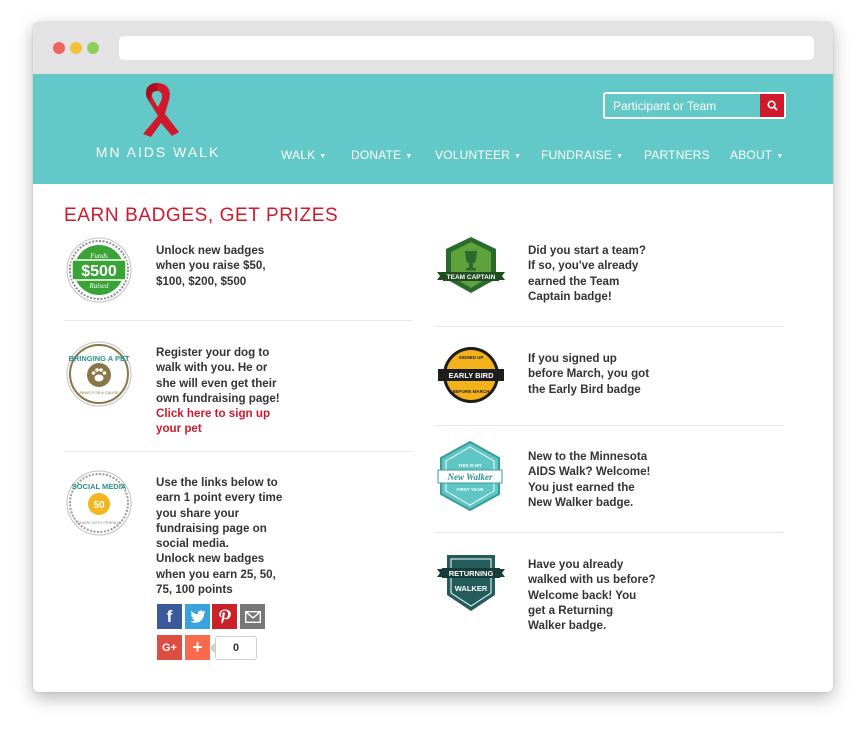  Describe the element at coordinates (473, 155) in the screenshot. I see `nav-volunteer-label: VOLUNTEER` at that location.